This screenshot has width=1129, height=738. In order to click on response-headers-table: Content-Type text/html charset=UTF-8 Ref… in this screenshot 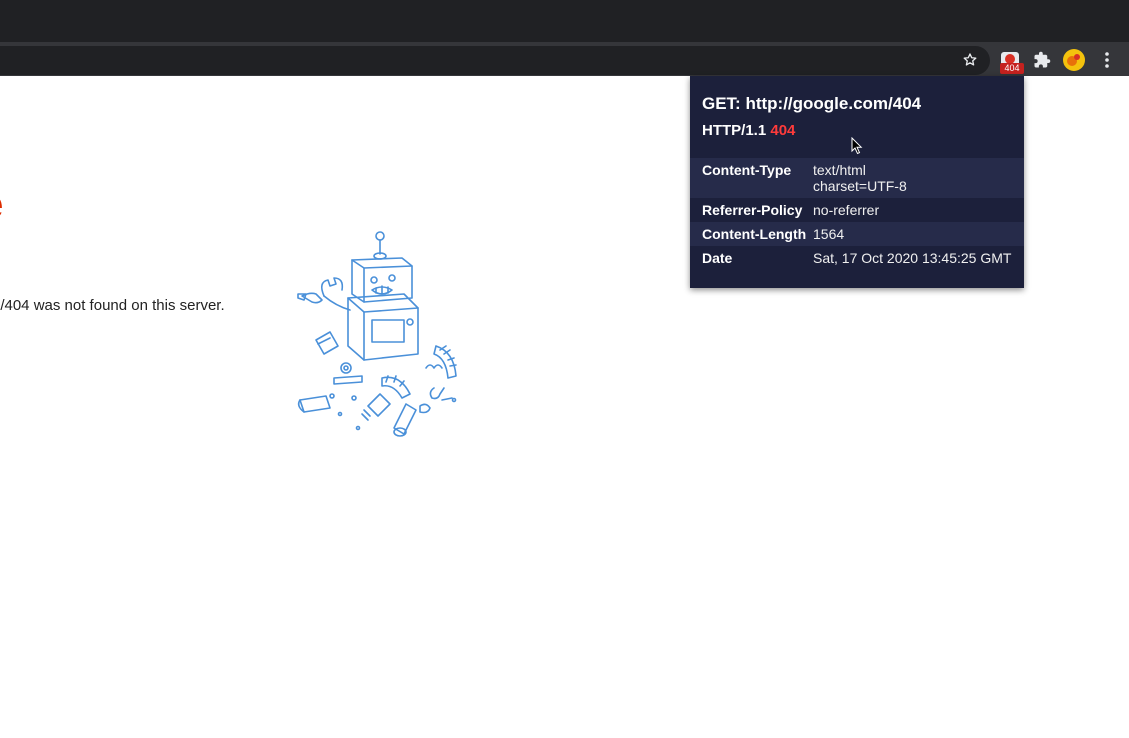, I will do `click(857, 214)`.